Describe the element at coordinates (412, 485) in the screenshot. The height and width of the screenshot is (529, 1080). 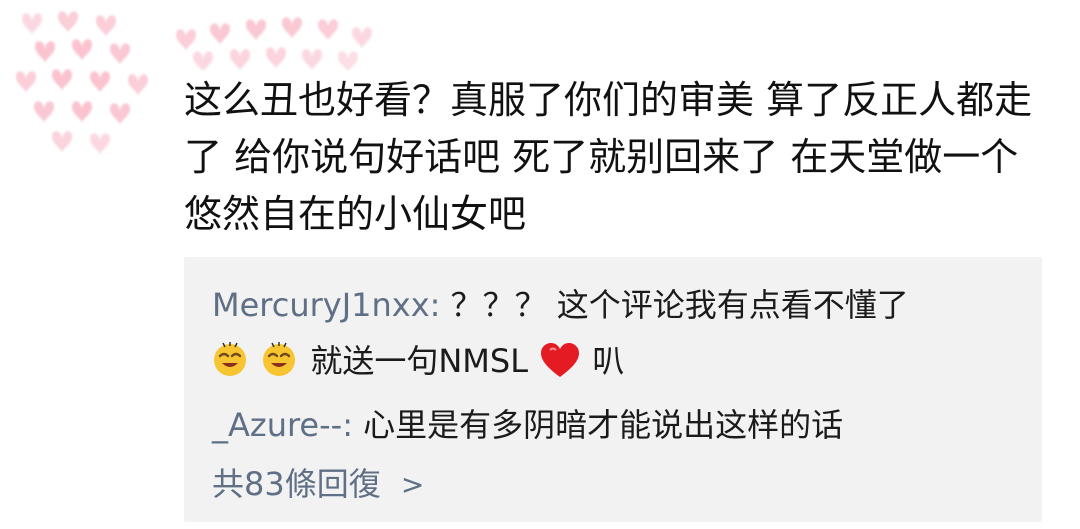
I see `chevron-right-icon: >` at that location.